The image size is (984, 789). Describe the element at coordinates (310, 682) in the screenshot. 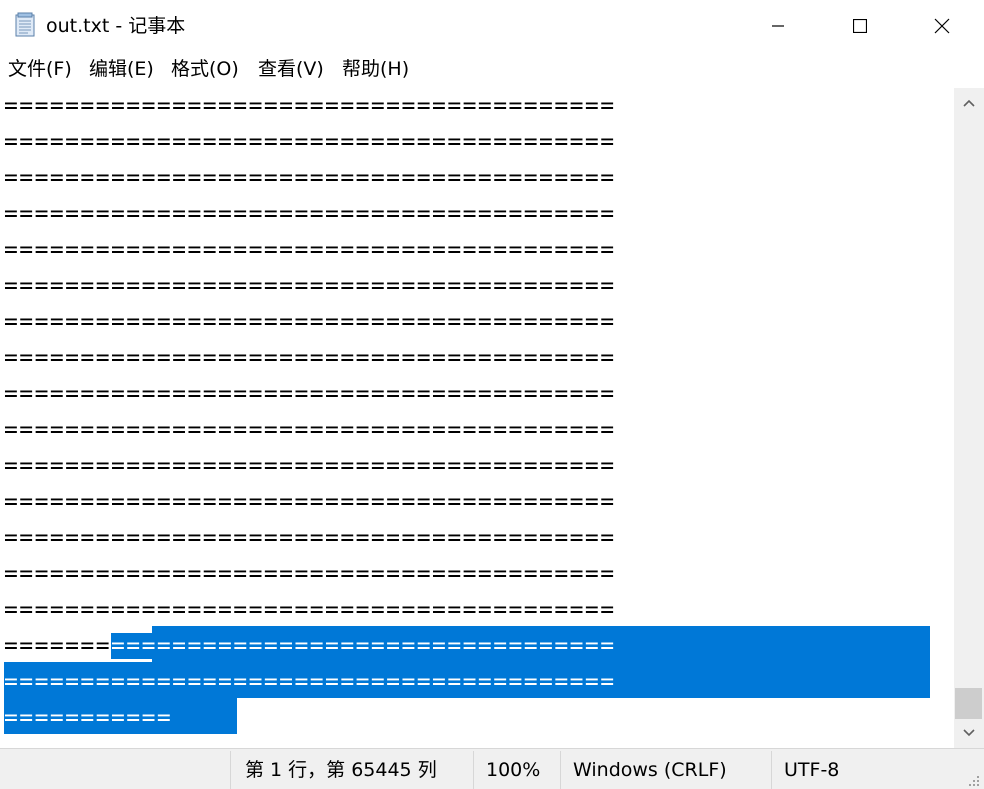

I see `selected-text-line: ========================================` at that location.